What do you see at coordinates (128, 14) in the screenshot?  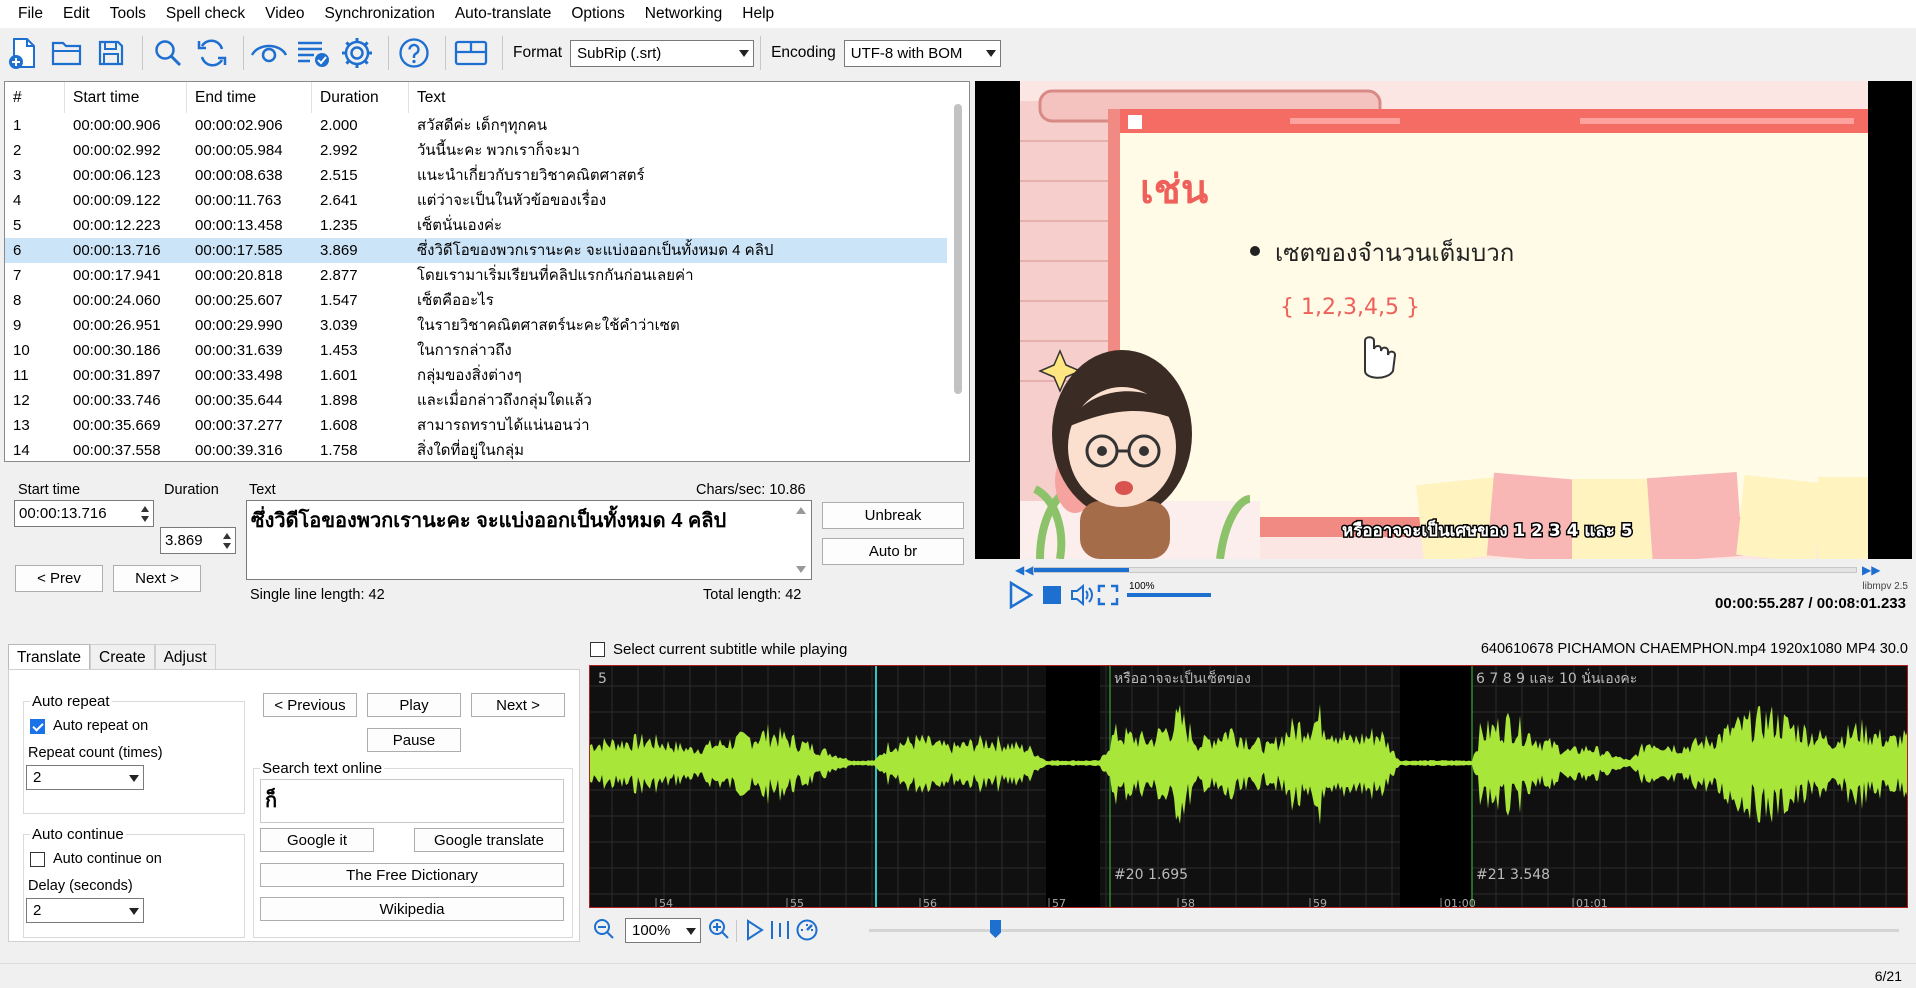 I see `menu-tools: Tools` at bounding box center [128, 14].